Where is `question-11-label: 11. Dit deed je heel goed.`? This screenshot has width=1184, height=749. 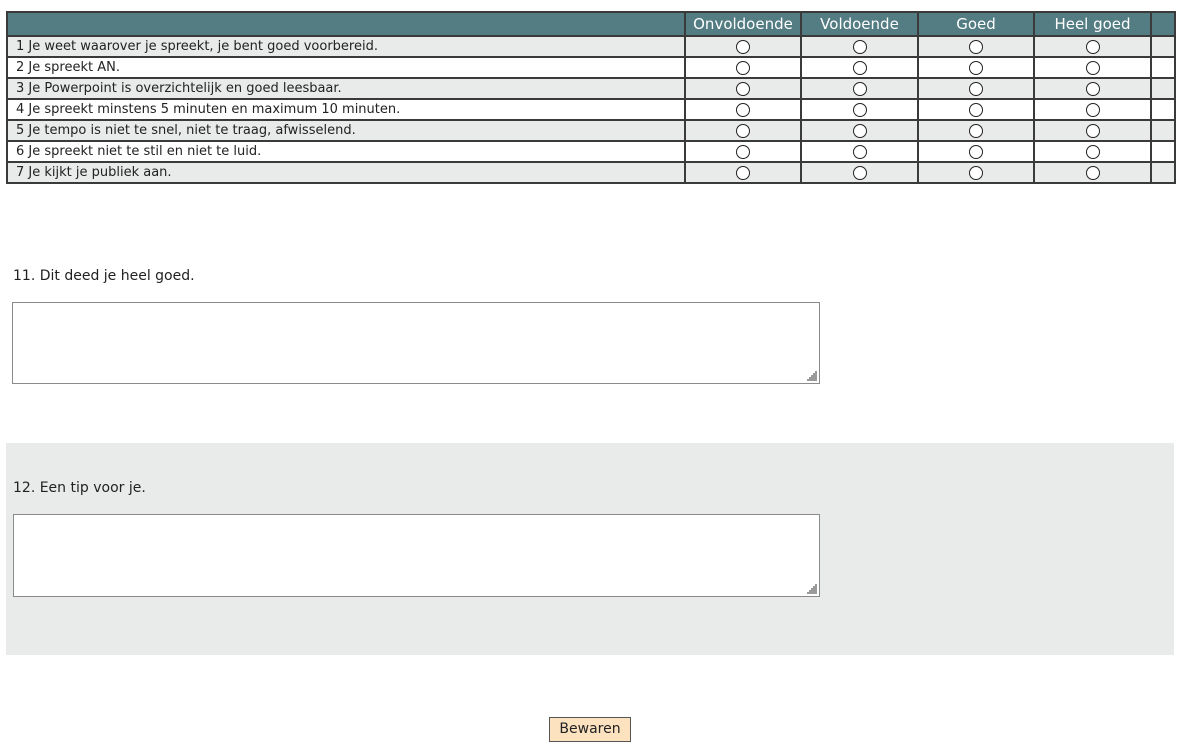 question-11-label: 11. Dit deed je heel goed. is located at coordinates (104, 276).